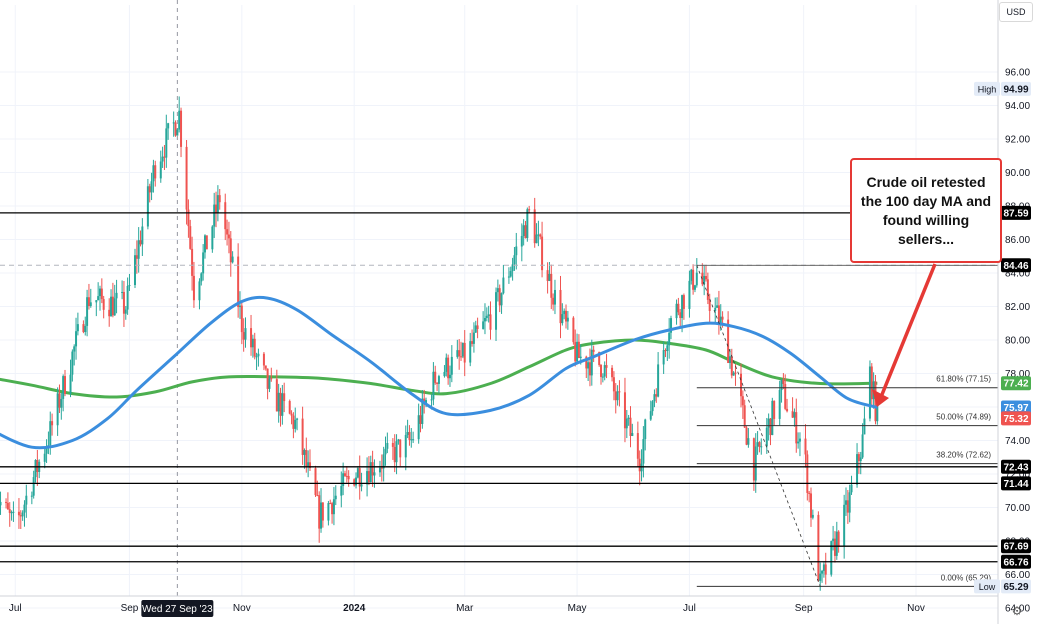  I want to click on y-tick-label: 94.00, so click(1017, 106).